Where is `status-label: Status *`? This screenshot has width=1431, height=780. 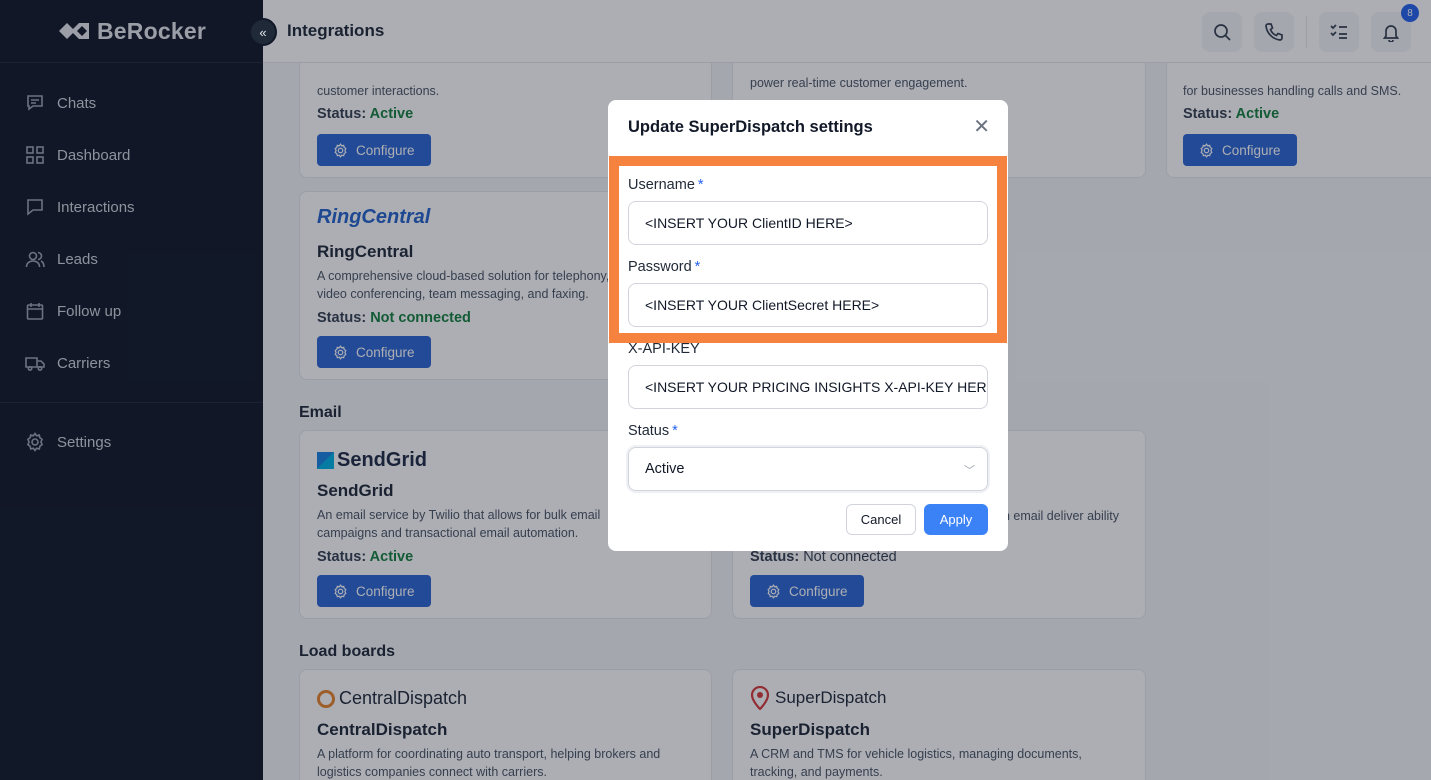 status-label: Status * is located at coordinates (653, 431).